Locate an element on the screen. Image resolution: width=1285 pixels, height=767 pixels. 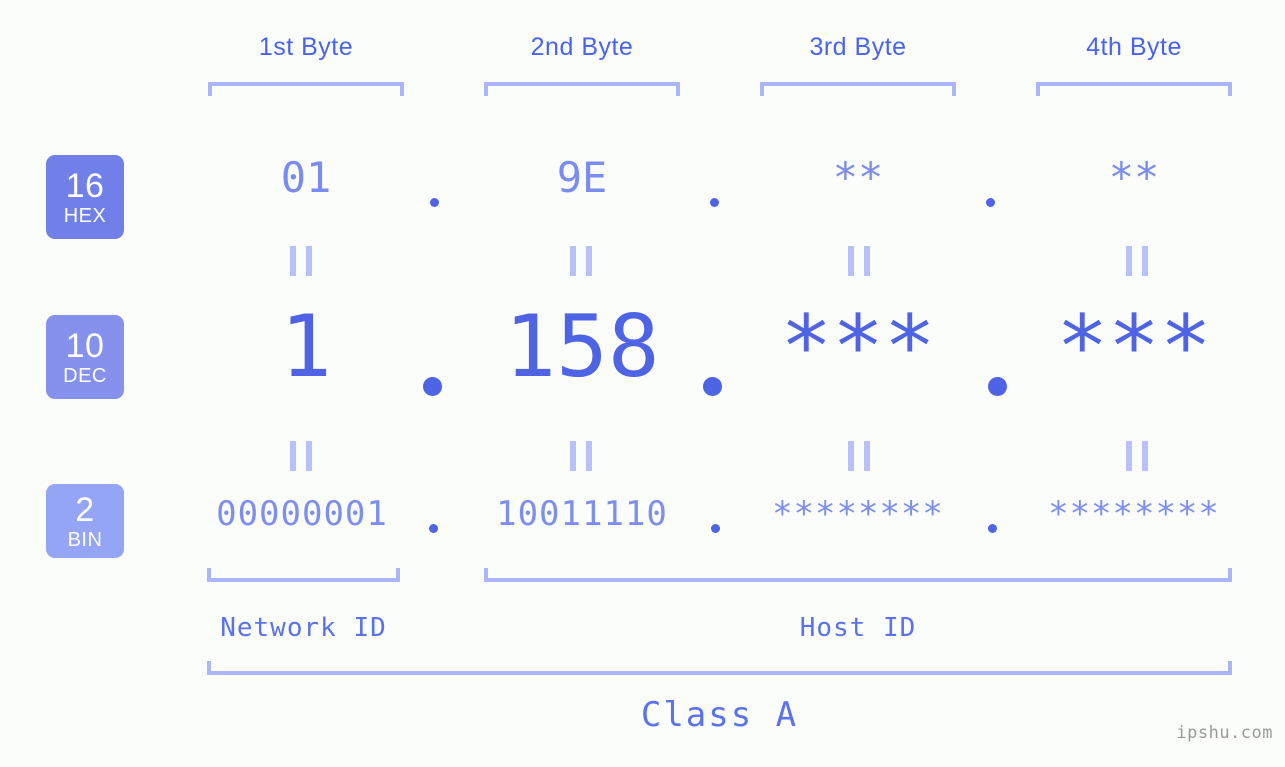
class-label: Class A is located at coordinates (719, 715).